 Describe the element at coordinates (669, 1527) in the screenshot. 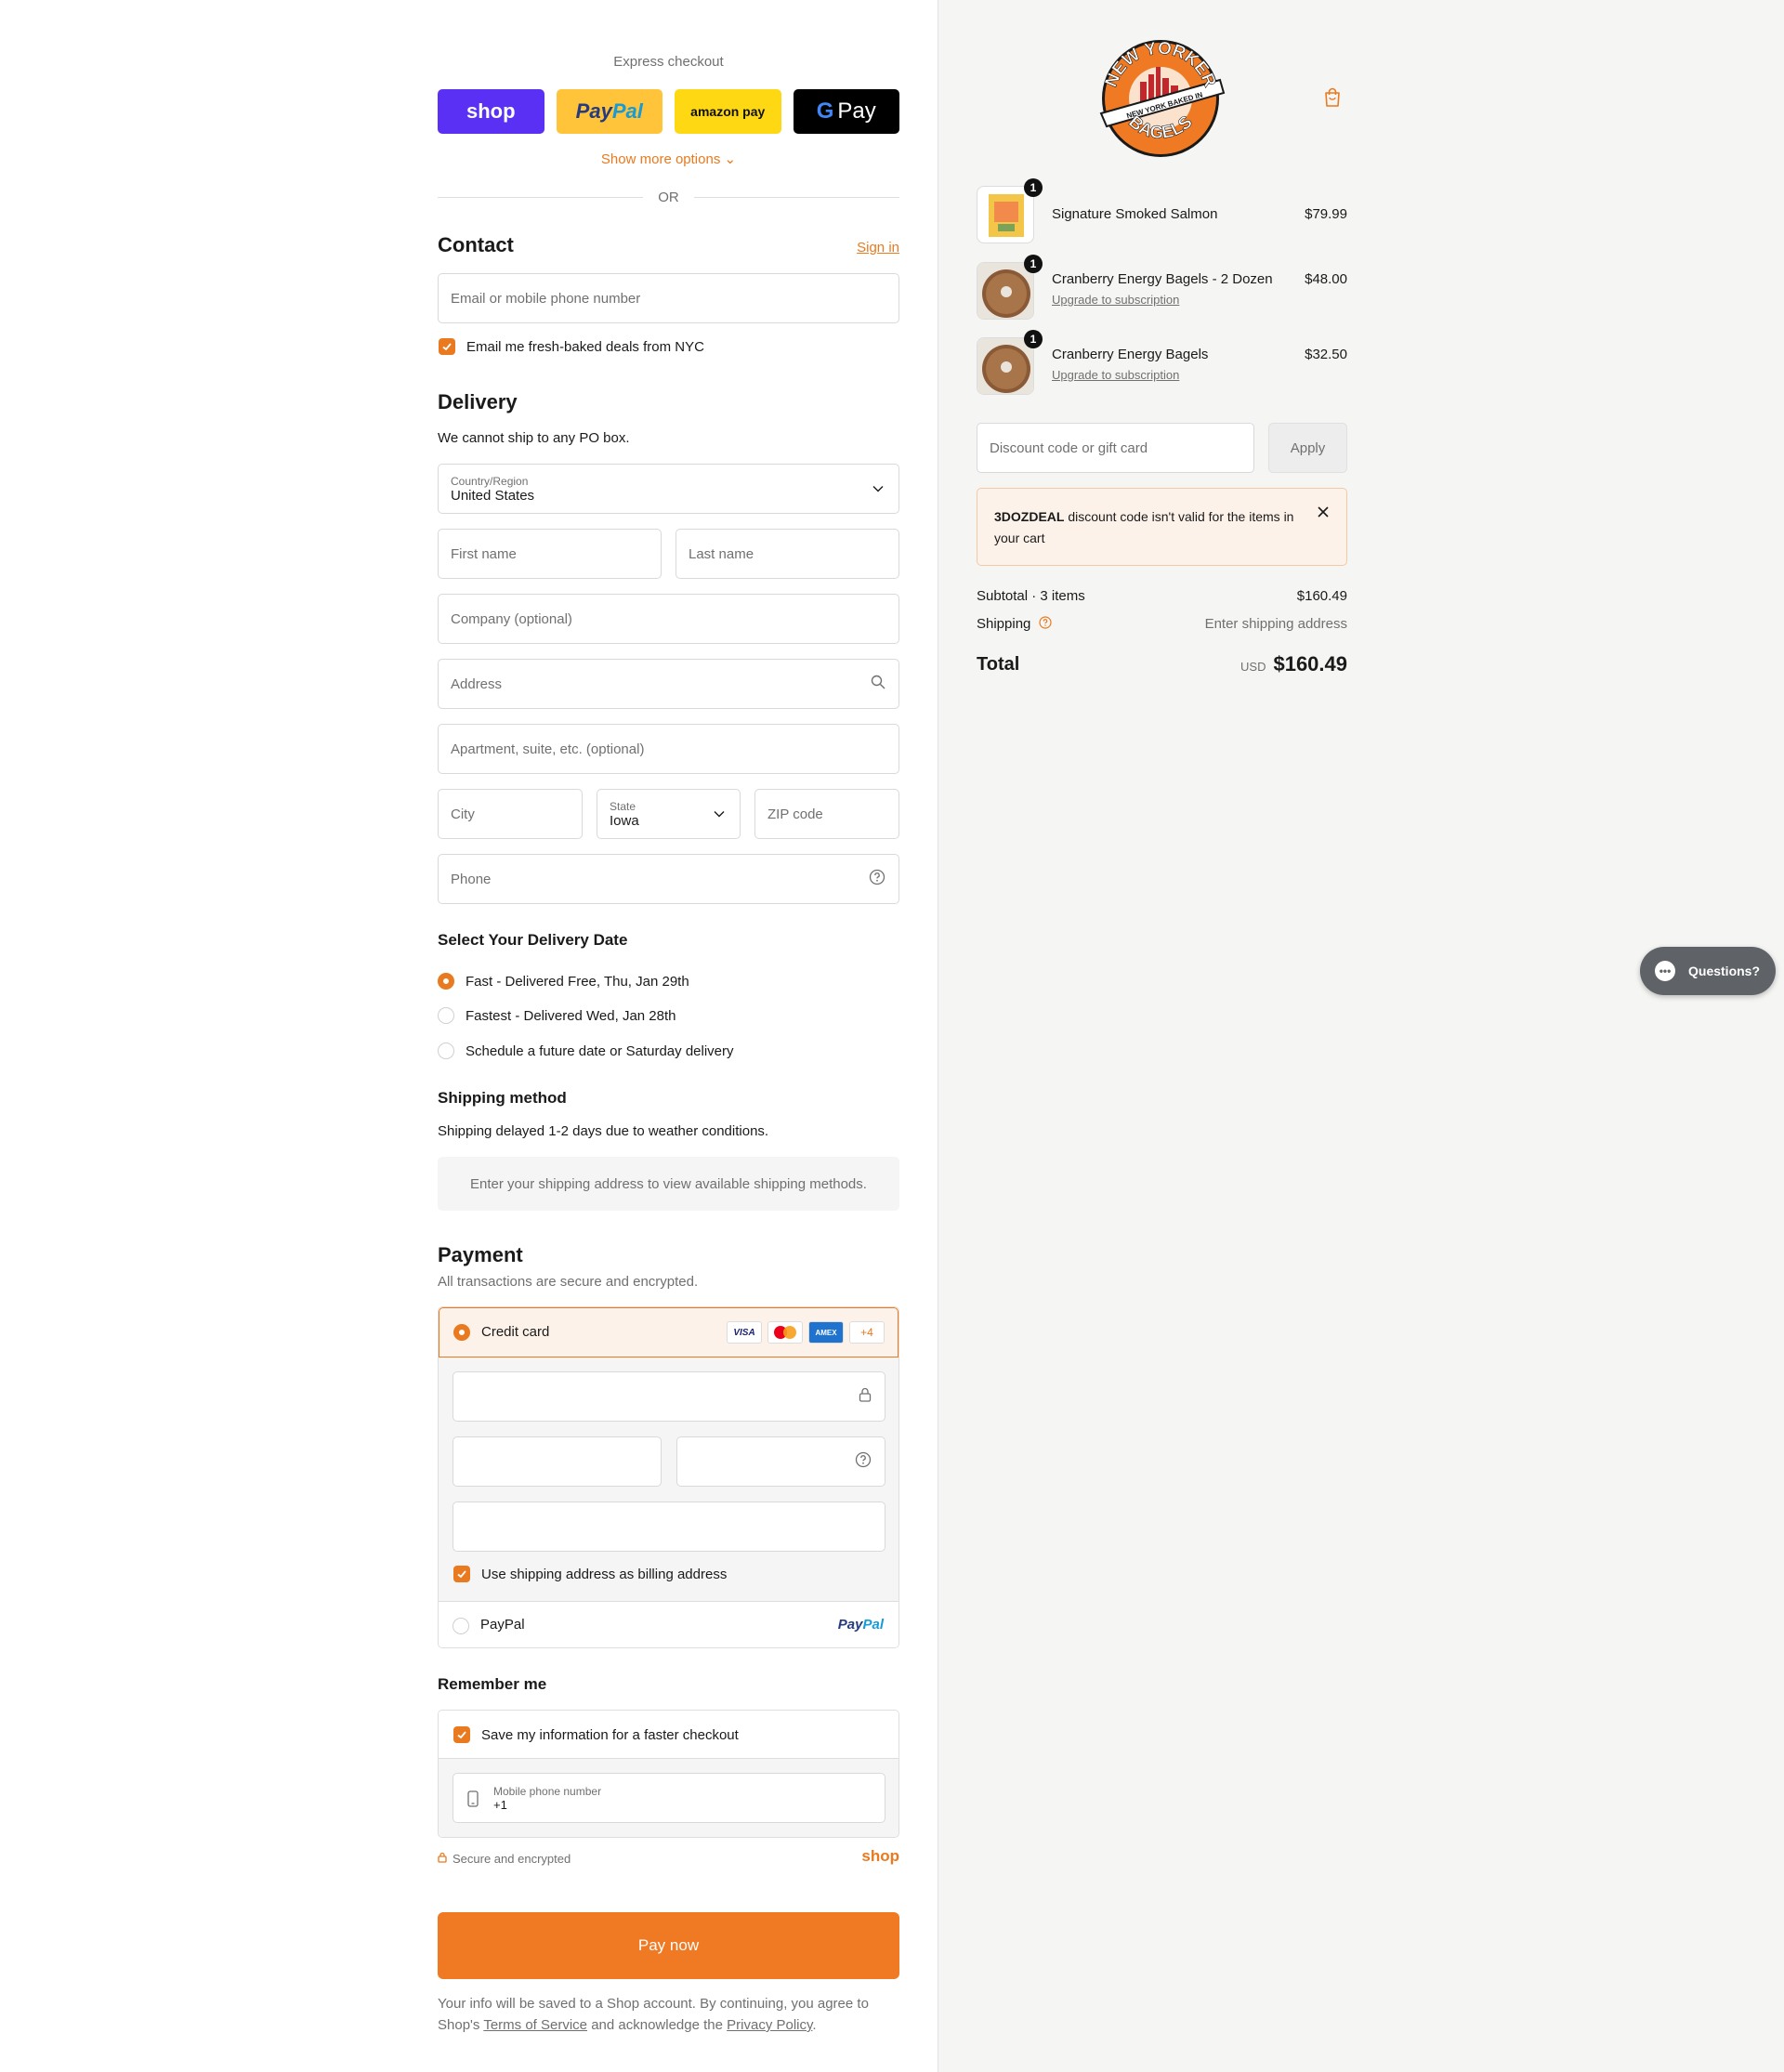

I see `name-on-card-field` at that location.